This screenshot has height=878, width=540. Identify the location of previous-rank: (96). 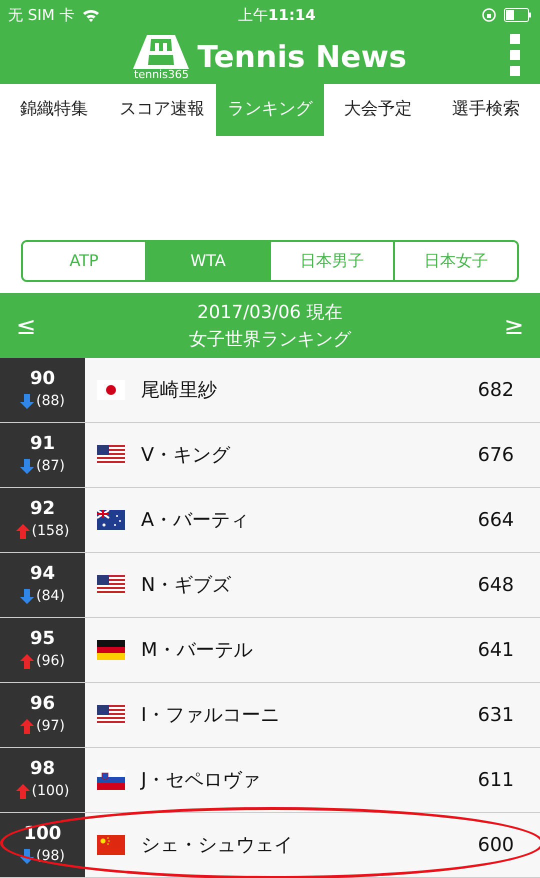
(50, 661).